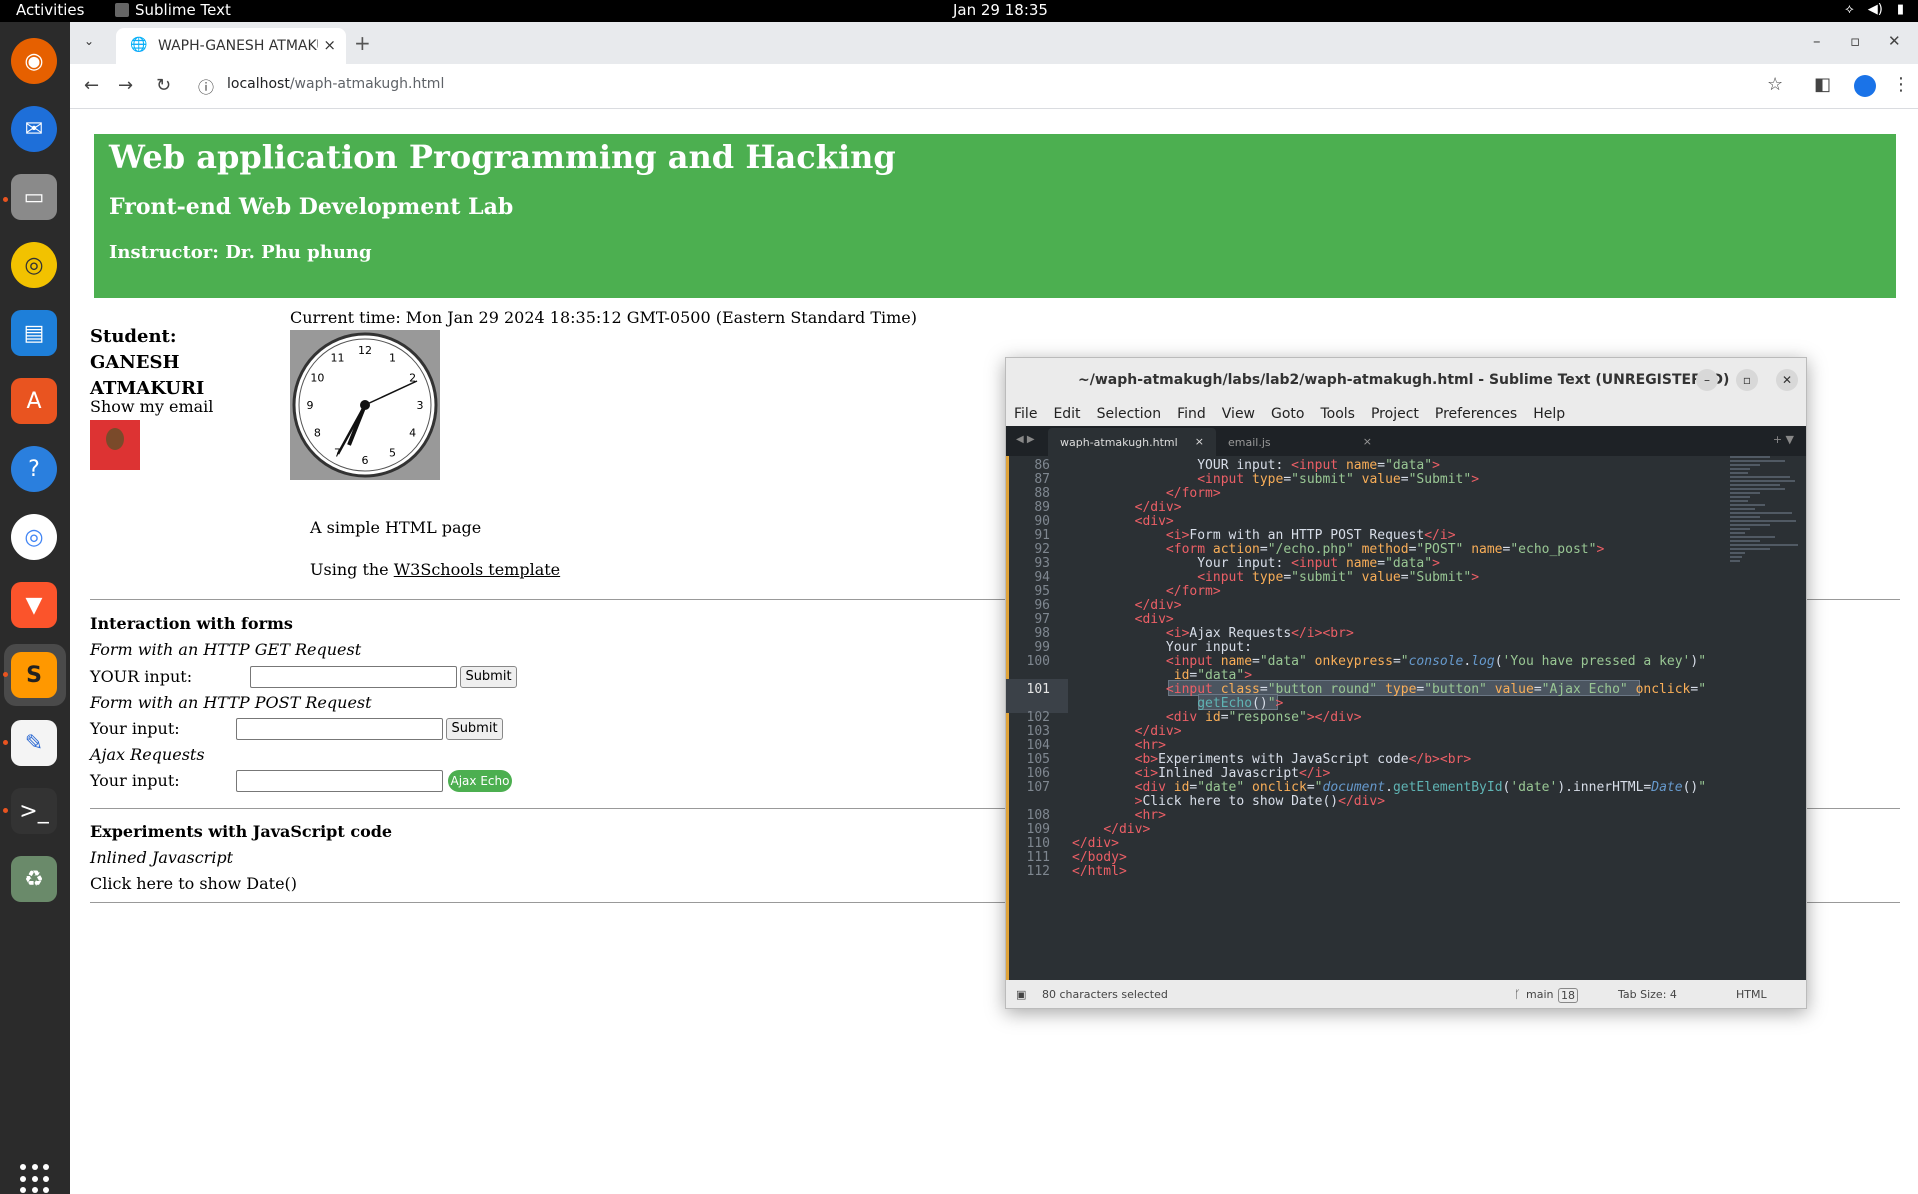 The image size is (1918, 1194). Describe the element at coordinates (1849, 9) in the screenshot. I see `network-icon: ⟡` at that location.